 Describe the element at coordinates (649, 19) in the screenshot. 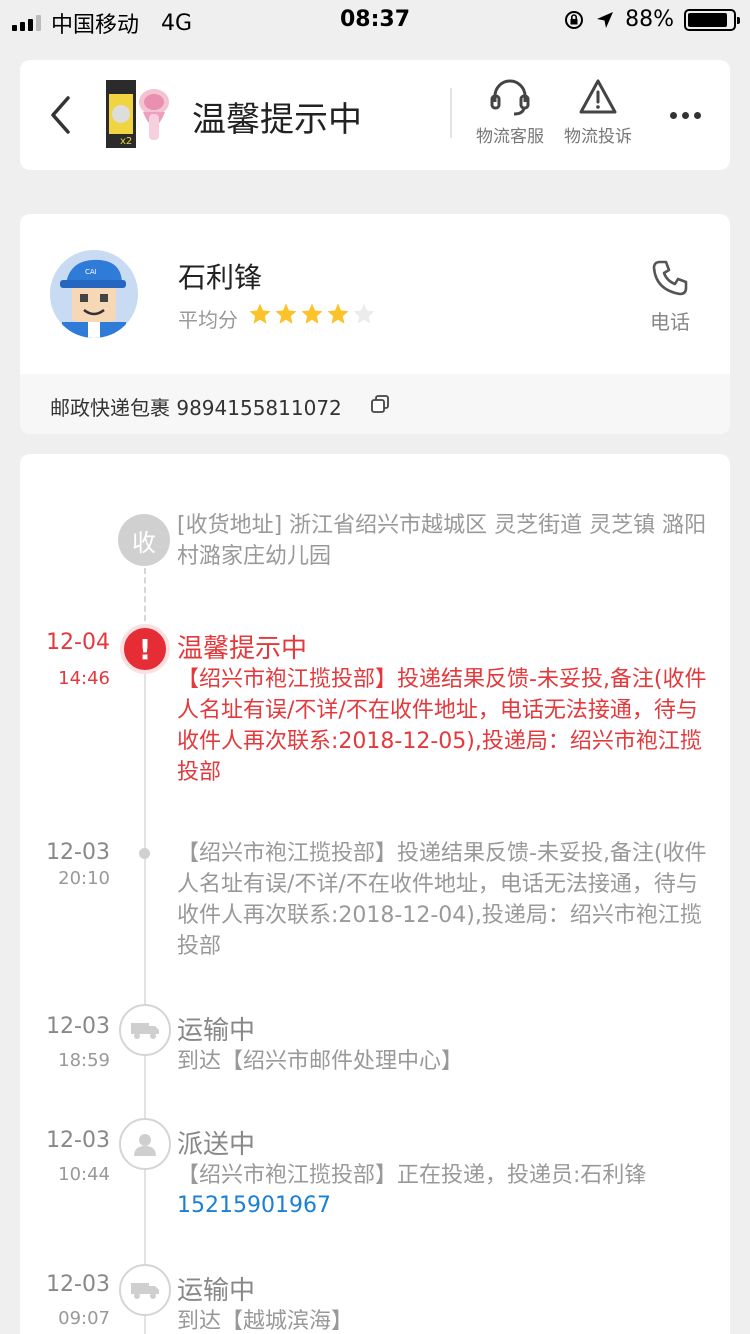

I see `battery-percent: 88%` at that location.